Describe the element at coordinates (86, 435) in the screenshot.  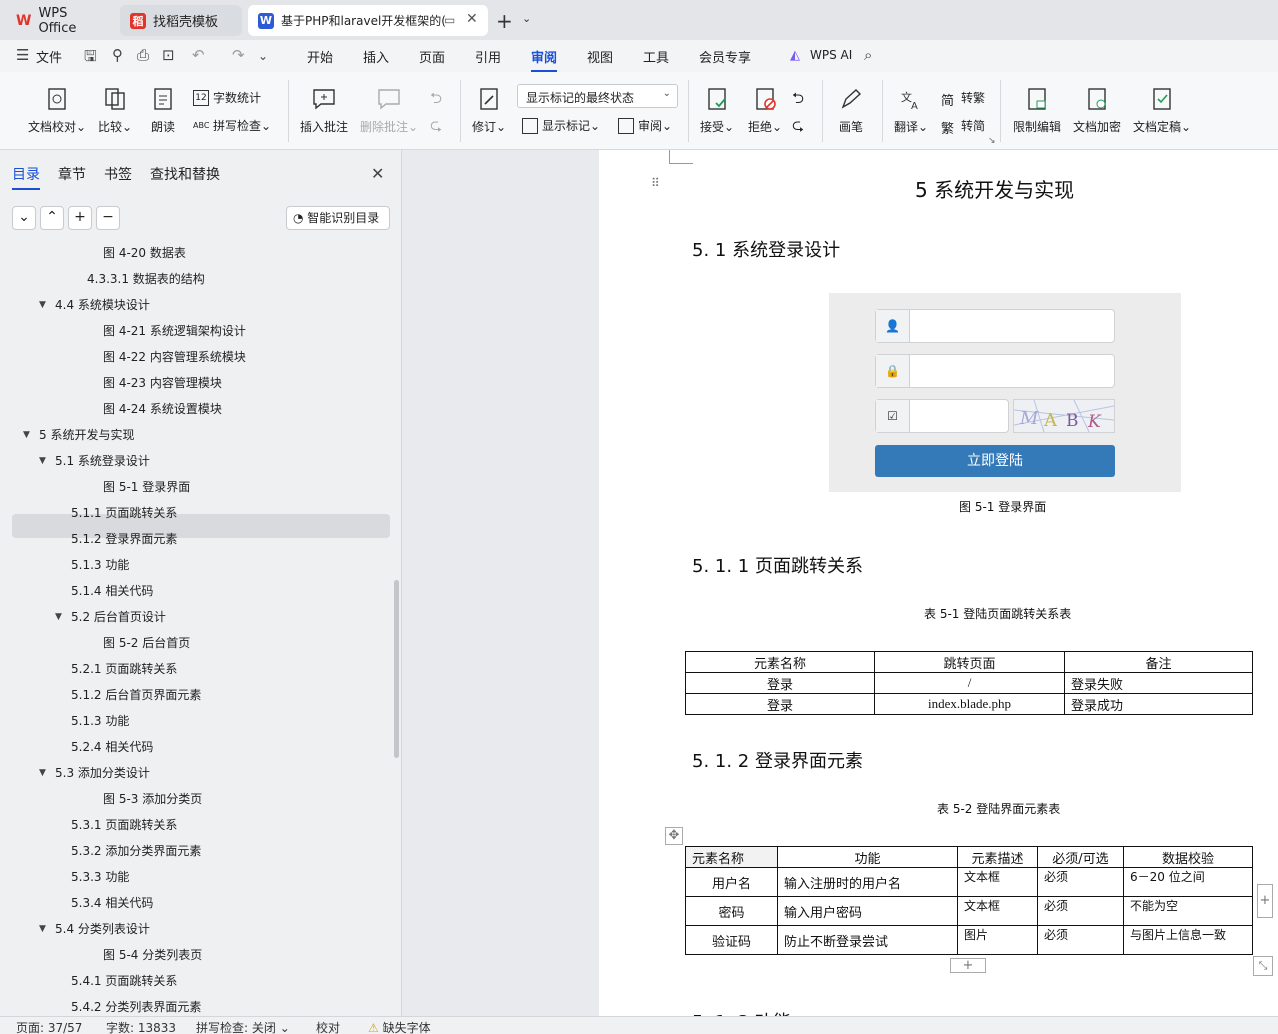
I see `toc-item: 5 系统开发与实现` at that location.